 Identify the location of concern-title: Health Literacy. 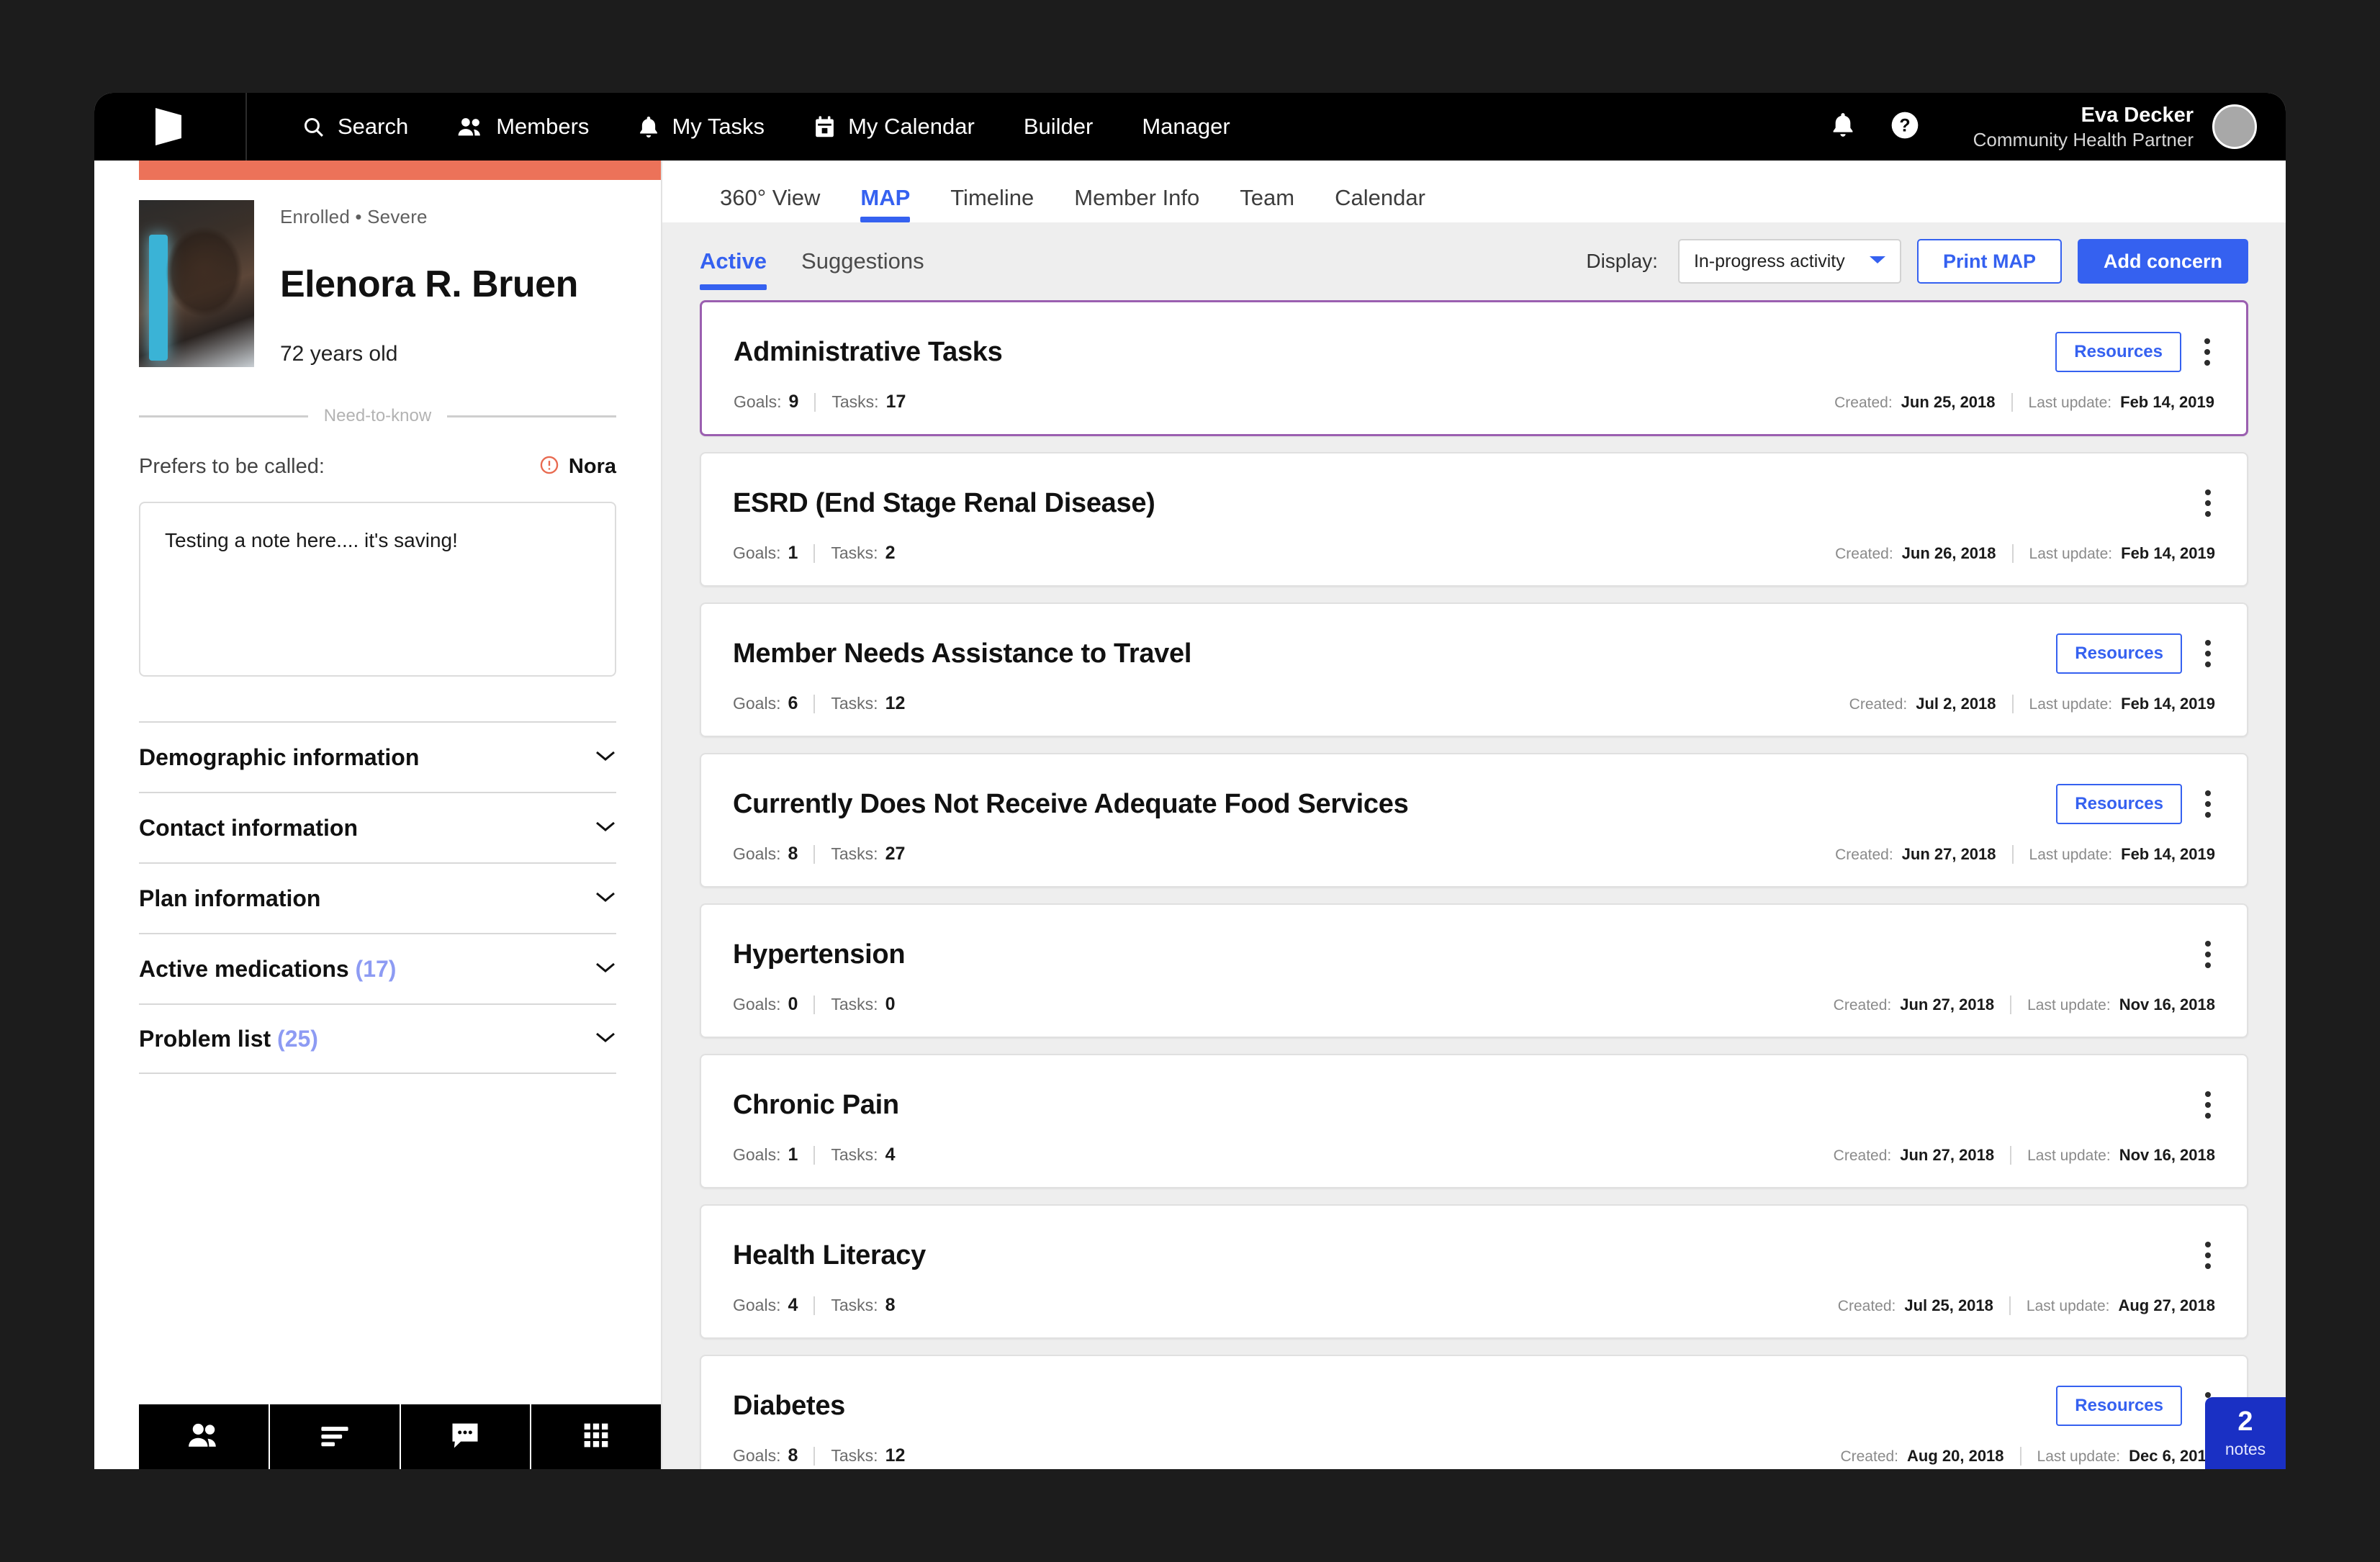
(829, 1255).